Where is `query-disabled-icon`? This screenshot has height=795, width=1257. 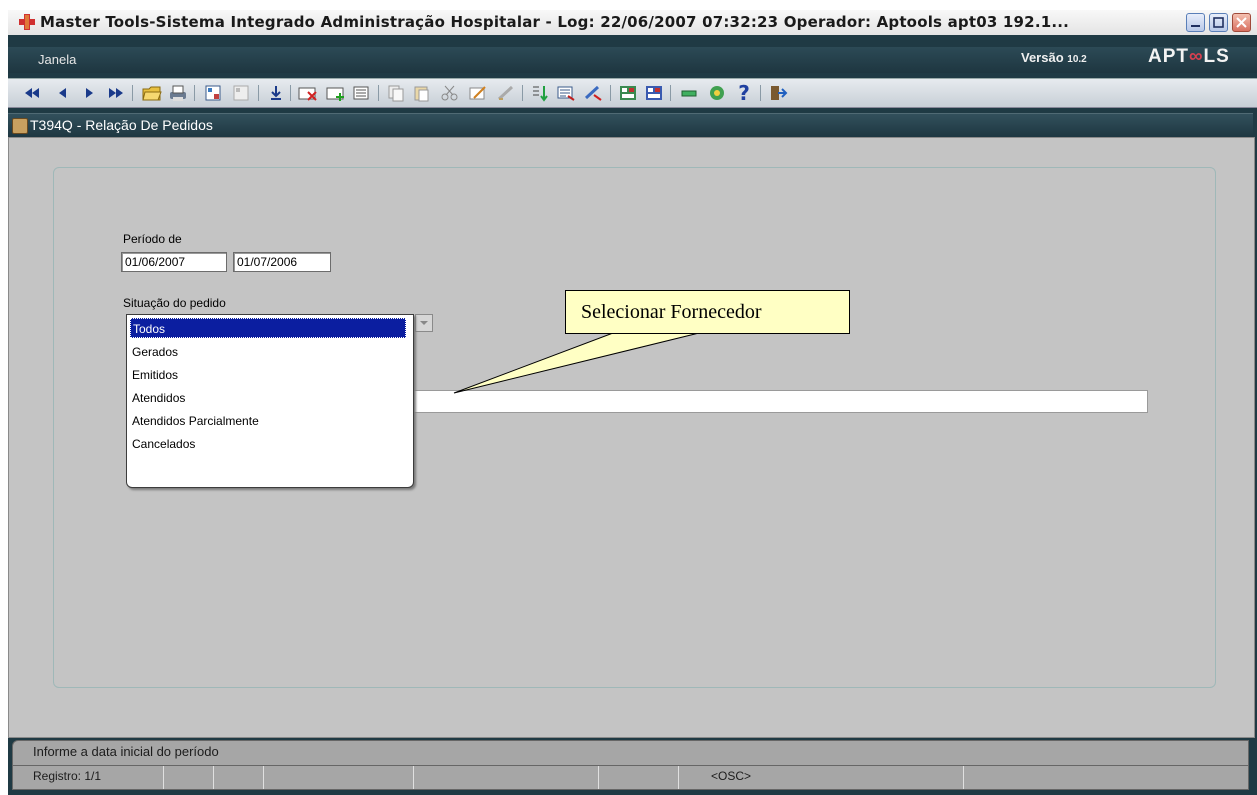 query-disabled-icon is located at coordinates (242, 93).